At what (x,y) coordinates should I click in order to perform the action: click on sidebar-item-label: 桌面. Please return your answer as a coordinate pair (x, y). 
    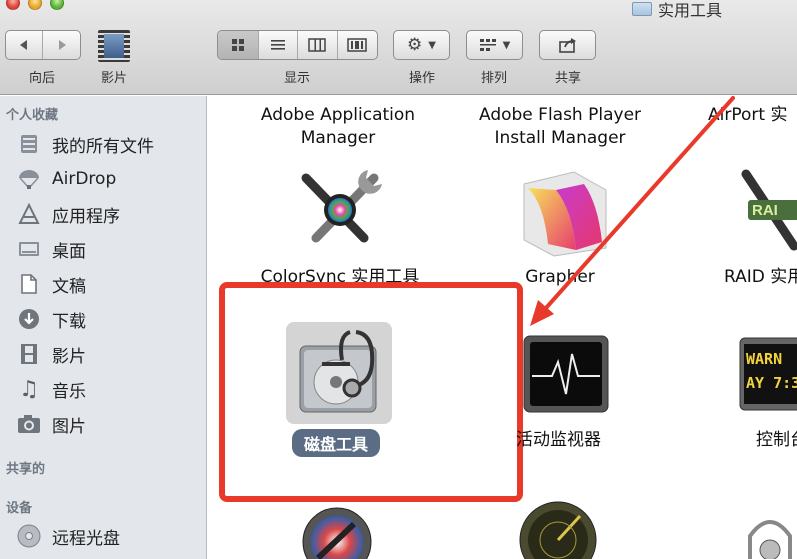
    Looking at the image, I should click on (69, 251).